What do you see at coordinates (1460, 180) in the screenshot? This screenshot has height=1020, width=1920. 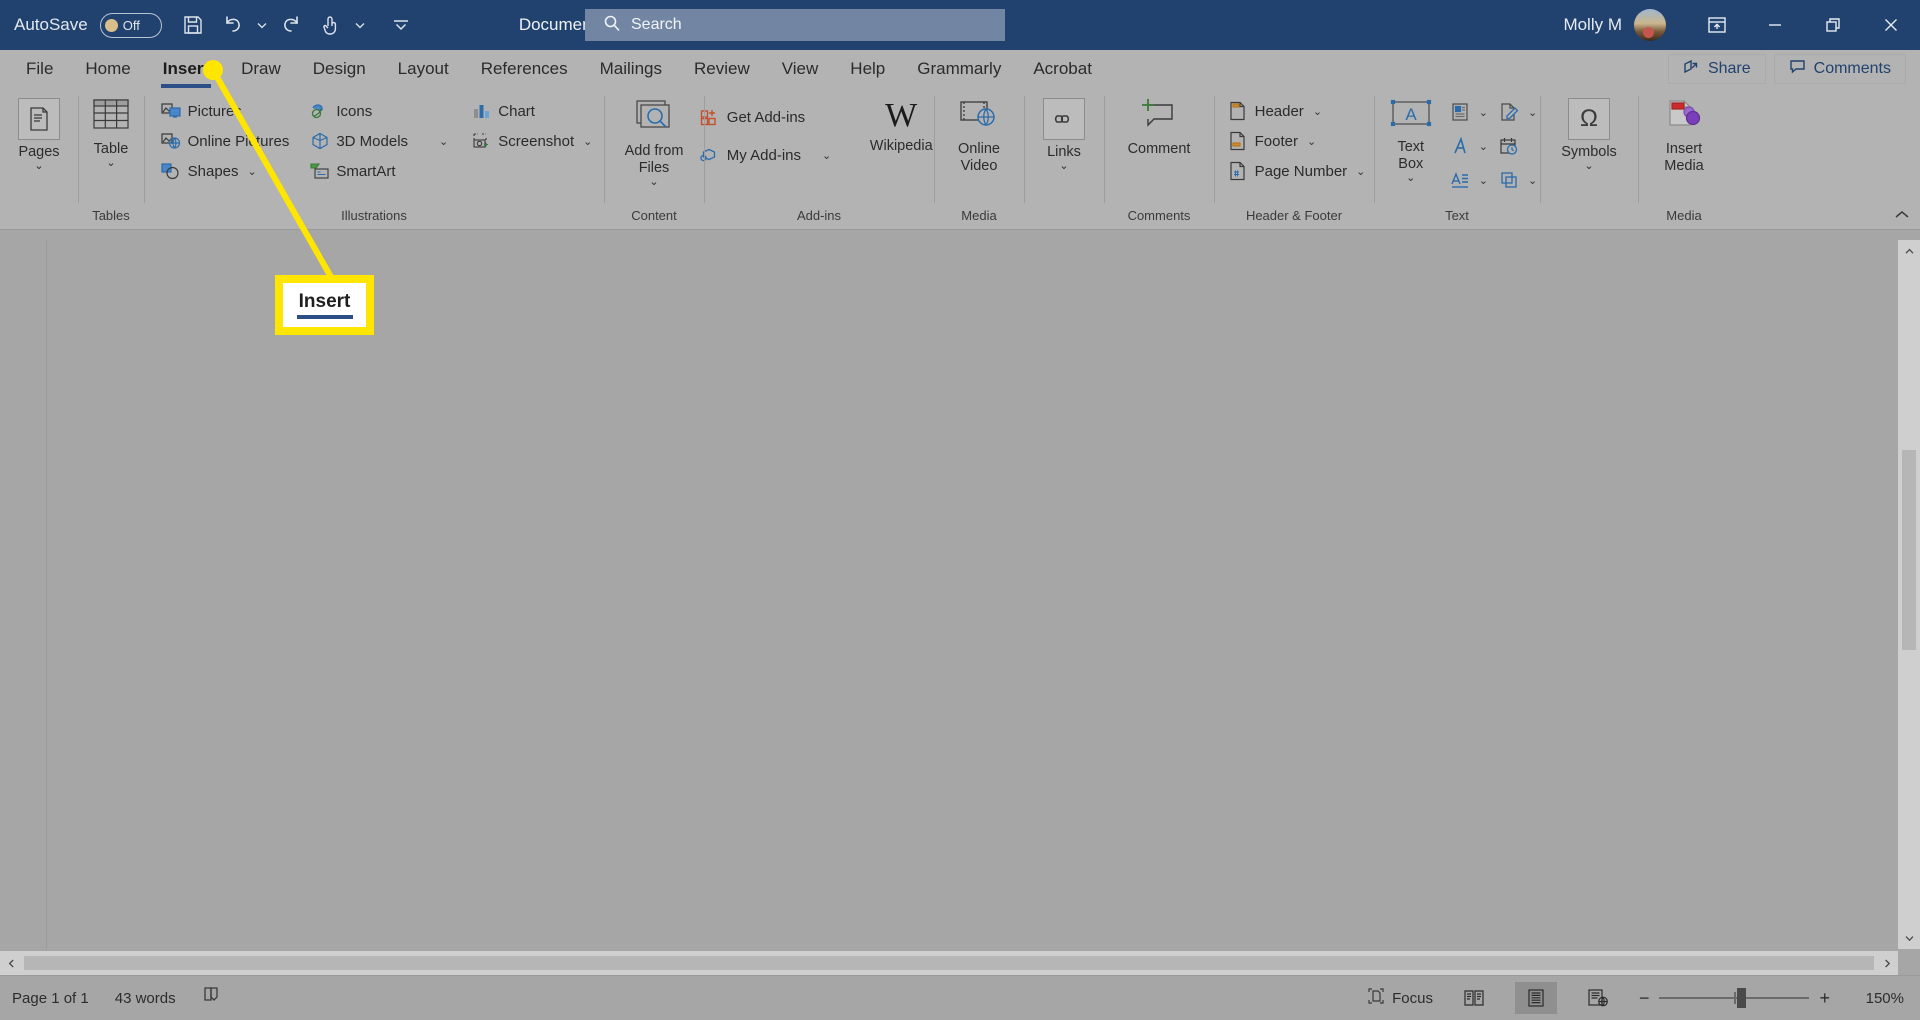 I see `drop-cap-icon` at bounding box center [1460, 180].